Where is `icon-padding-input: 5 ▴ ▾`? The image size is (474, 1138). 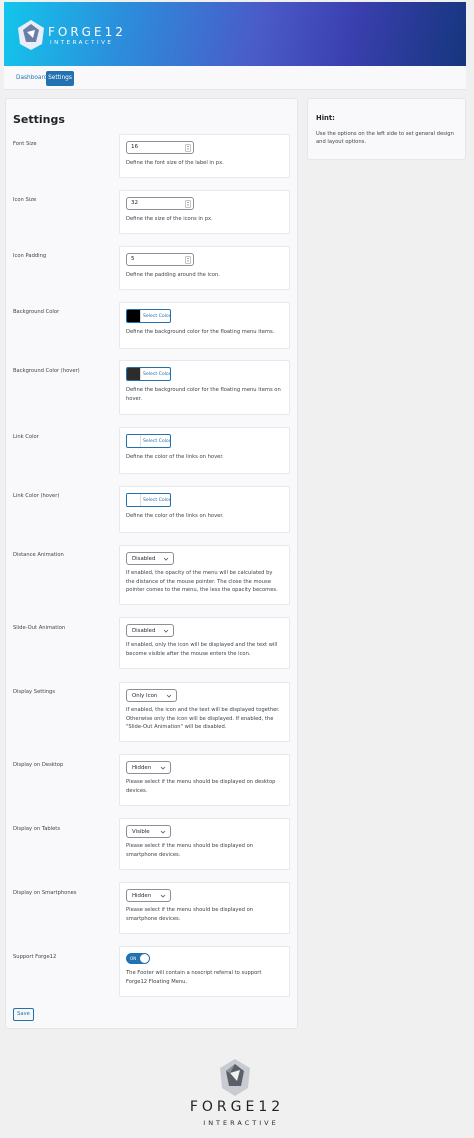
icon-padding-input: 5 ▴ ▾ is located at coordinates (160, 259).